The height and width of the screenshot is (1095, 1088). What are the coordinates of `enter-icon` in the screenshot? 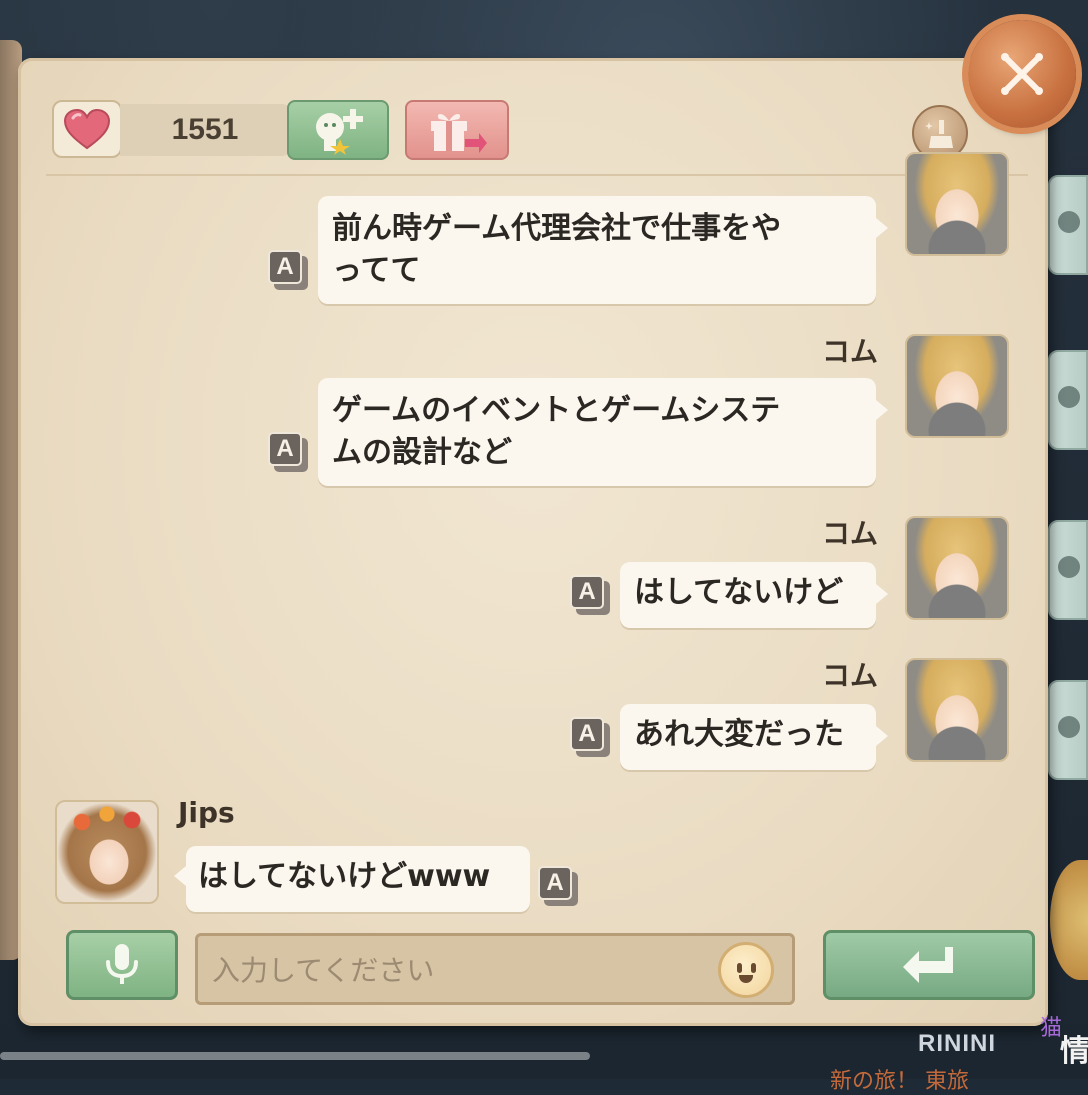 It's located at (928, 965).